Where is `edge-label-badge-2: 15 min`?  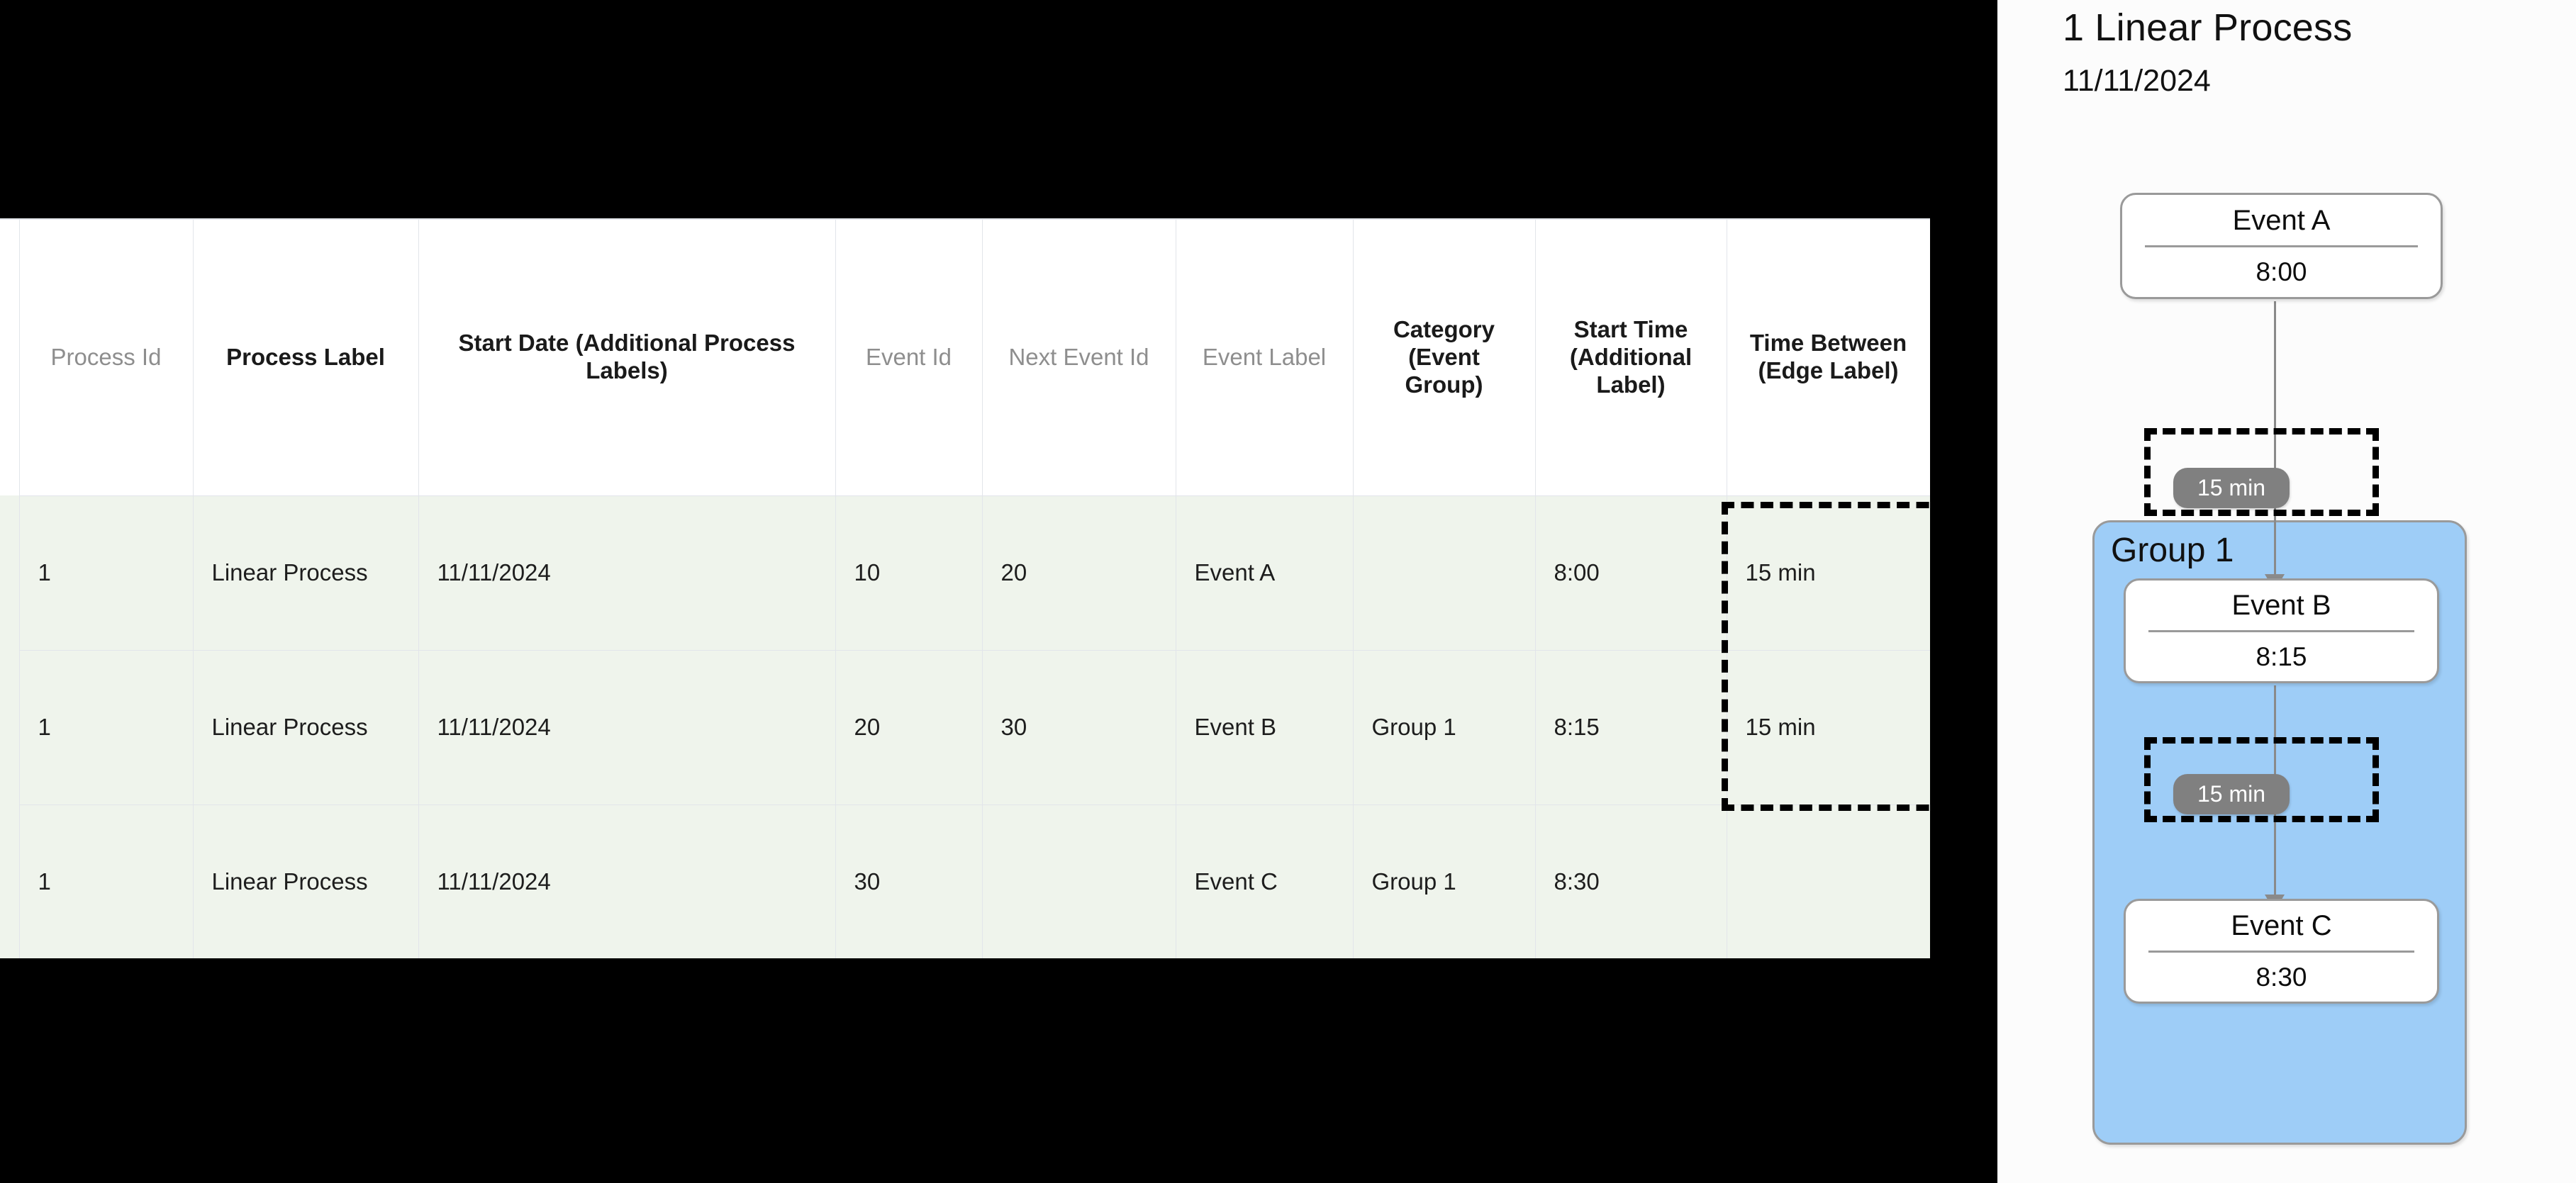 edge-label-badge-2: 15 min is located at coordinates (2231, 794).